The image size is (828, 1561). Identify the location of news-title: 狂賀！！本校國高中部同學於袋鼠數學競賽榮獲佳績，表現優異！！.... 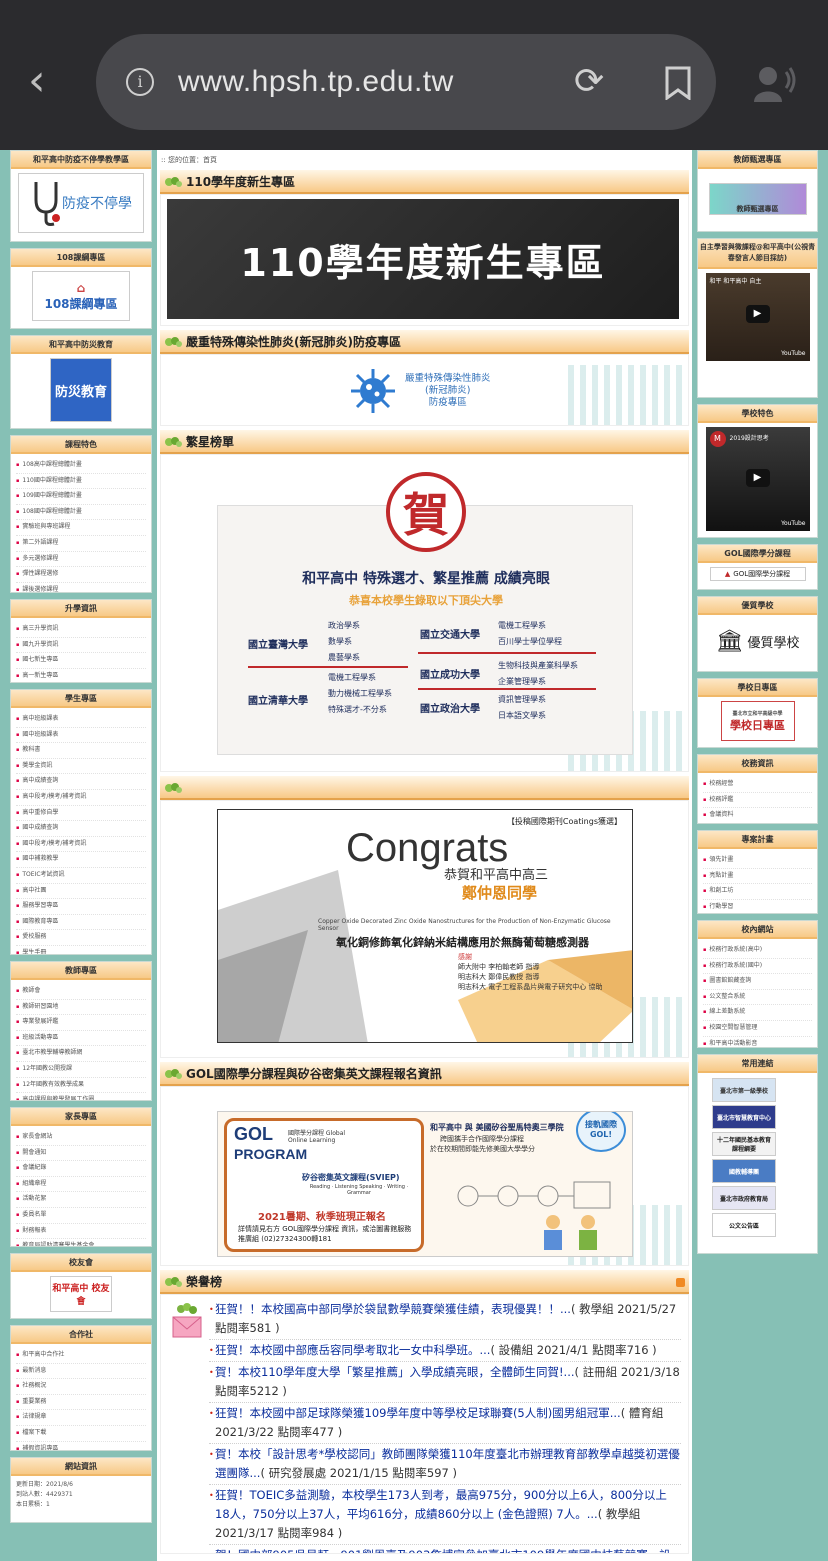
(393, 1309).